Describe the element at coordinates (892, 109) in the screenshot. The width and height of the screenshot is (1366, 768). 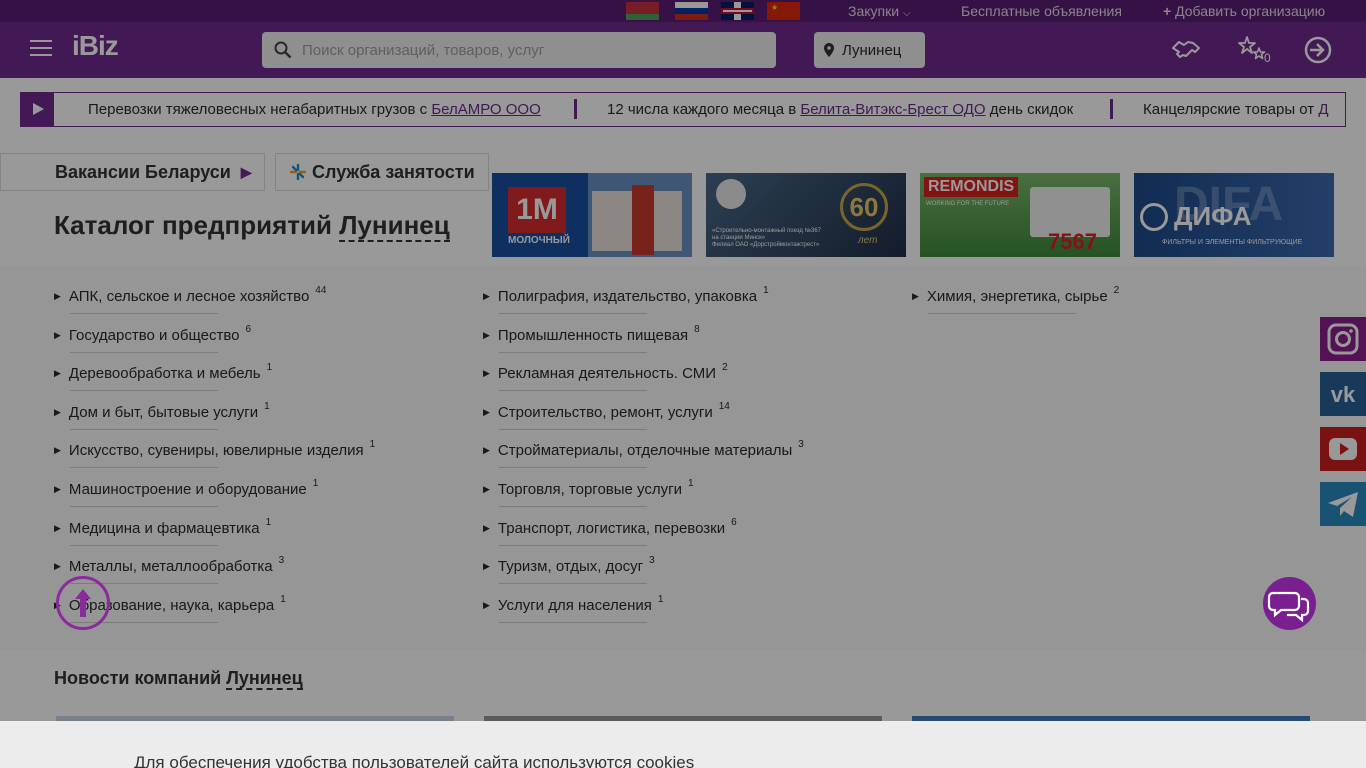
I see `ticker-link: Белита-Витэкс-Брест ОДО` at that location.